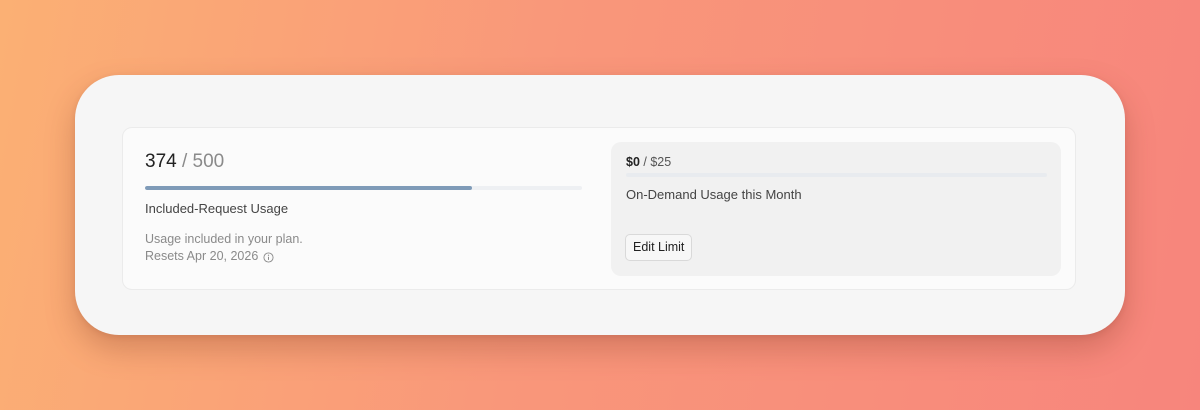 This screenshot has height=410, width=1200. I want to click on included-total-value: 500, so click(208, 161).